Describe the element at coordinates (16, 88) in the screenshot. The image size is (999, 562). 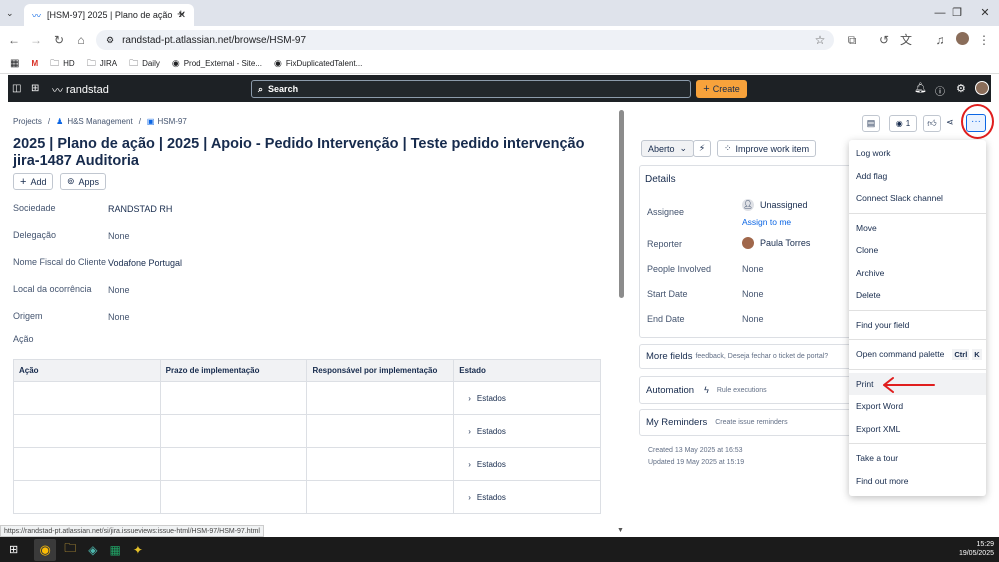
I see `sidebar-toggle-icon: ◫` at that location.